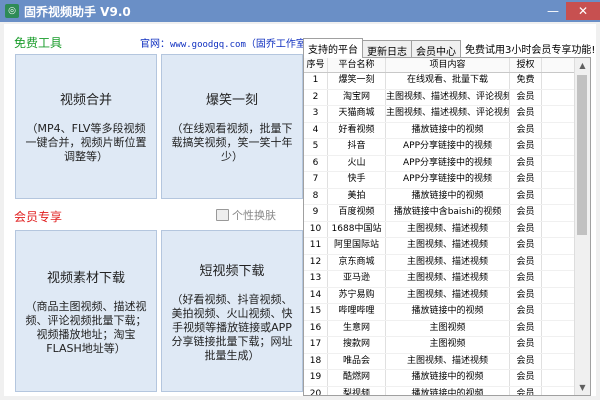  What do you see at coordinates (448, 361) in the screenshot?
I see `project-content: 主图视频、描述视频` at bounding box center [448, 361].